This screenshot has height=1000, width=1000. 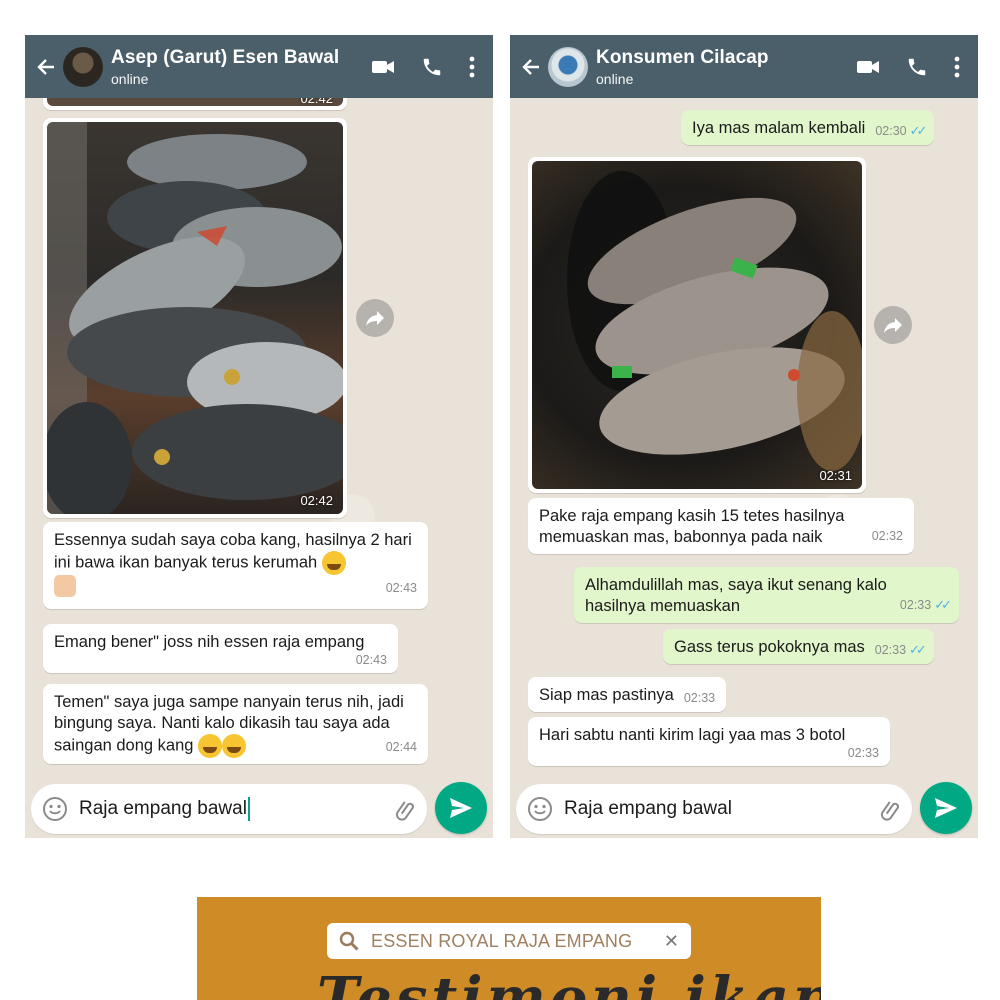 What do you see at coordinates (887, 536) in the screenshot?
I see `message-time: 02:32` at bounding box center [887, 536].